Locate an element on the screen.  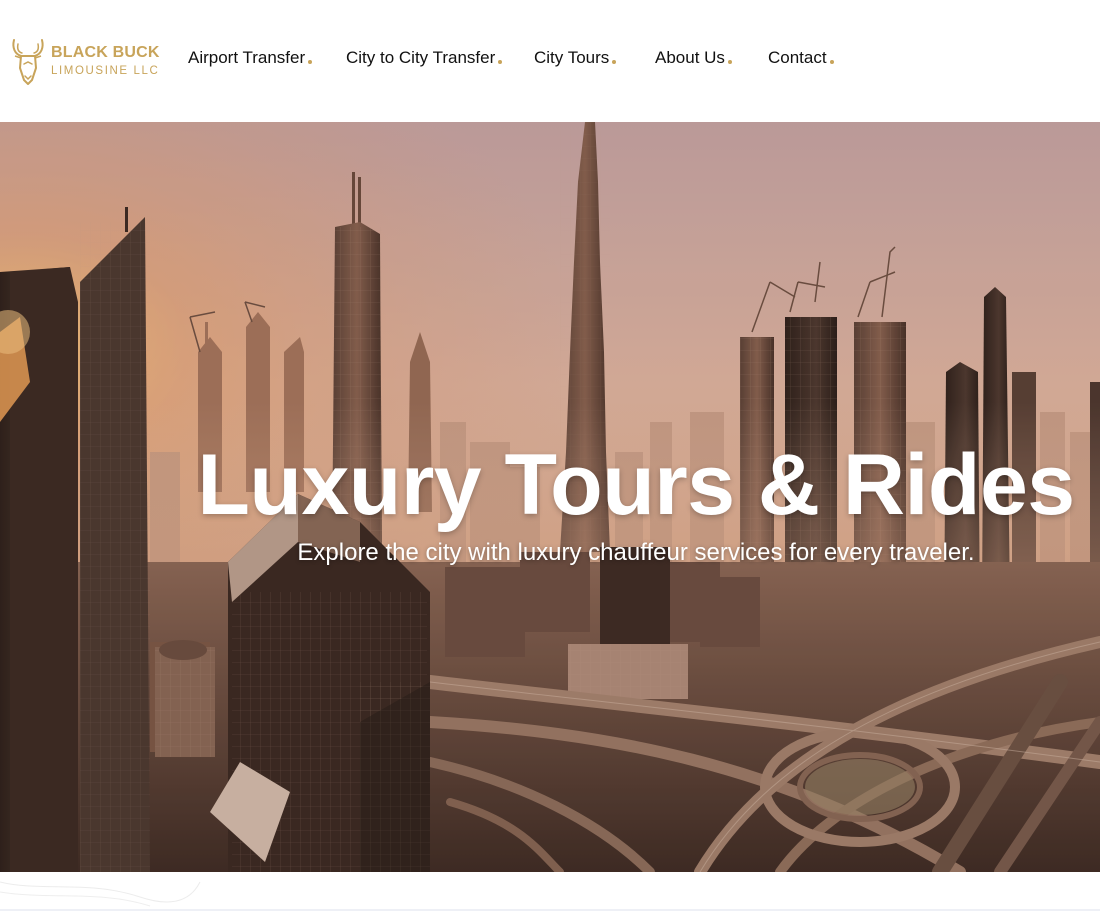
section-divider is located at coordinates (550, 891).